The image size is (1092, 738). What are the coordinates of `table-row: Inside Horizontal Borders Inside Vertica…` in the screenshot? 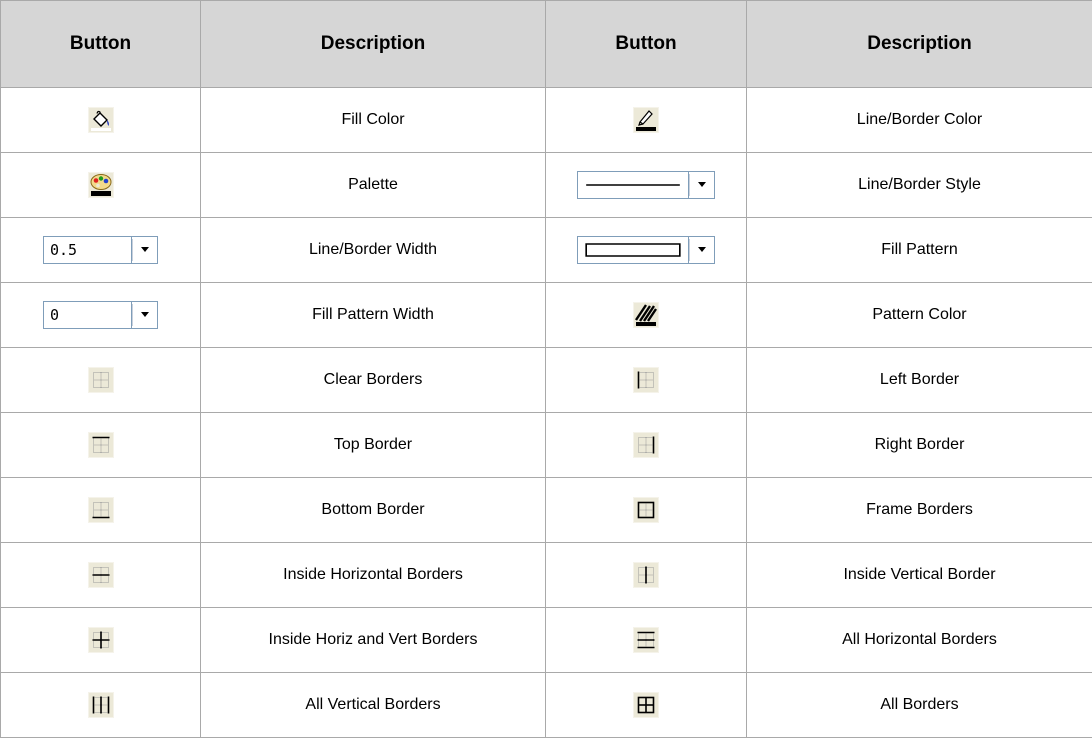 It's located at (546, 575).